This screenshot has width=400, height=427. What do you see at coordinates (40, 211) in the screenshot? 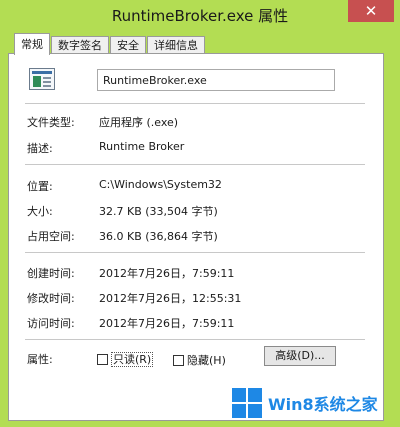
I see `size-label: 大小:` at bounding box center [40, 211].